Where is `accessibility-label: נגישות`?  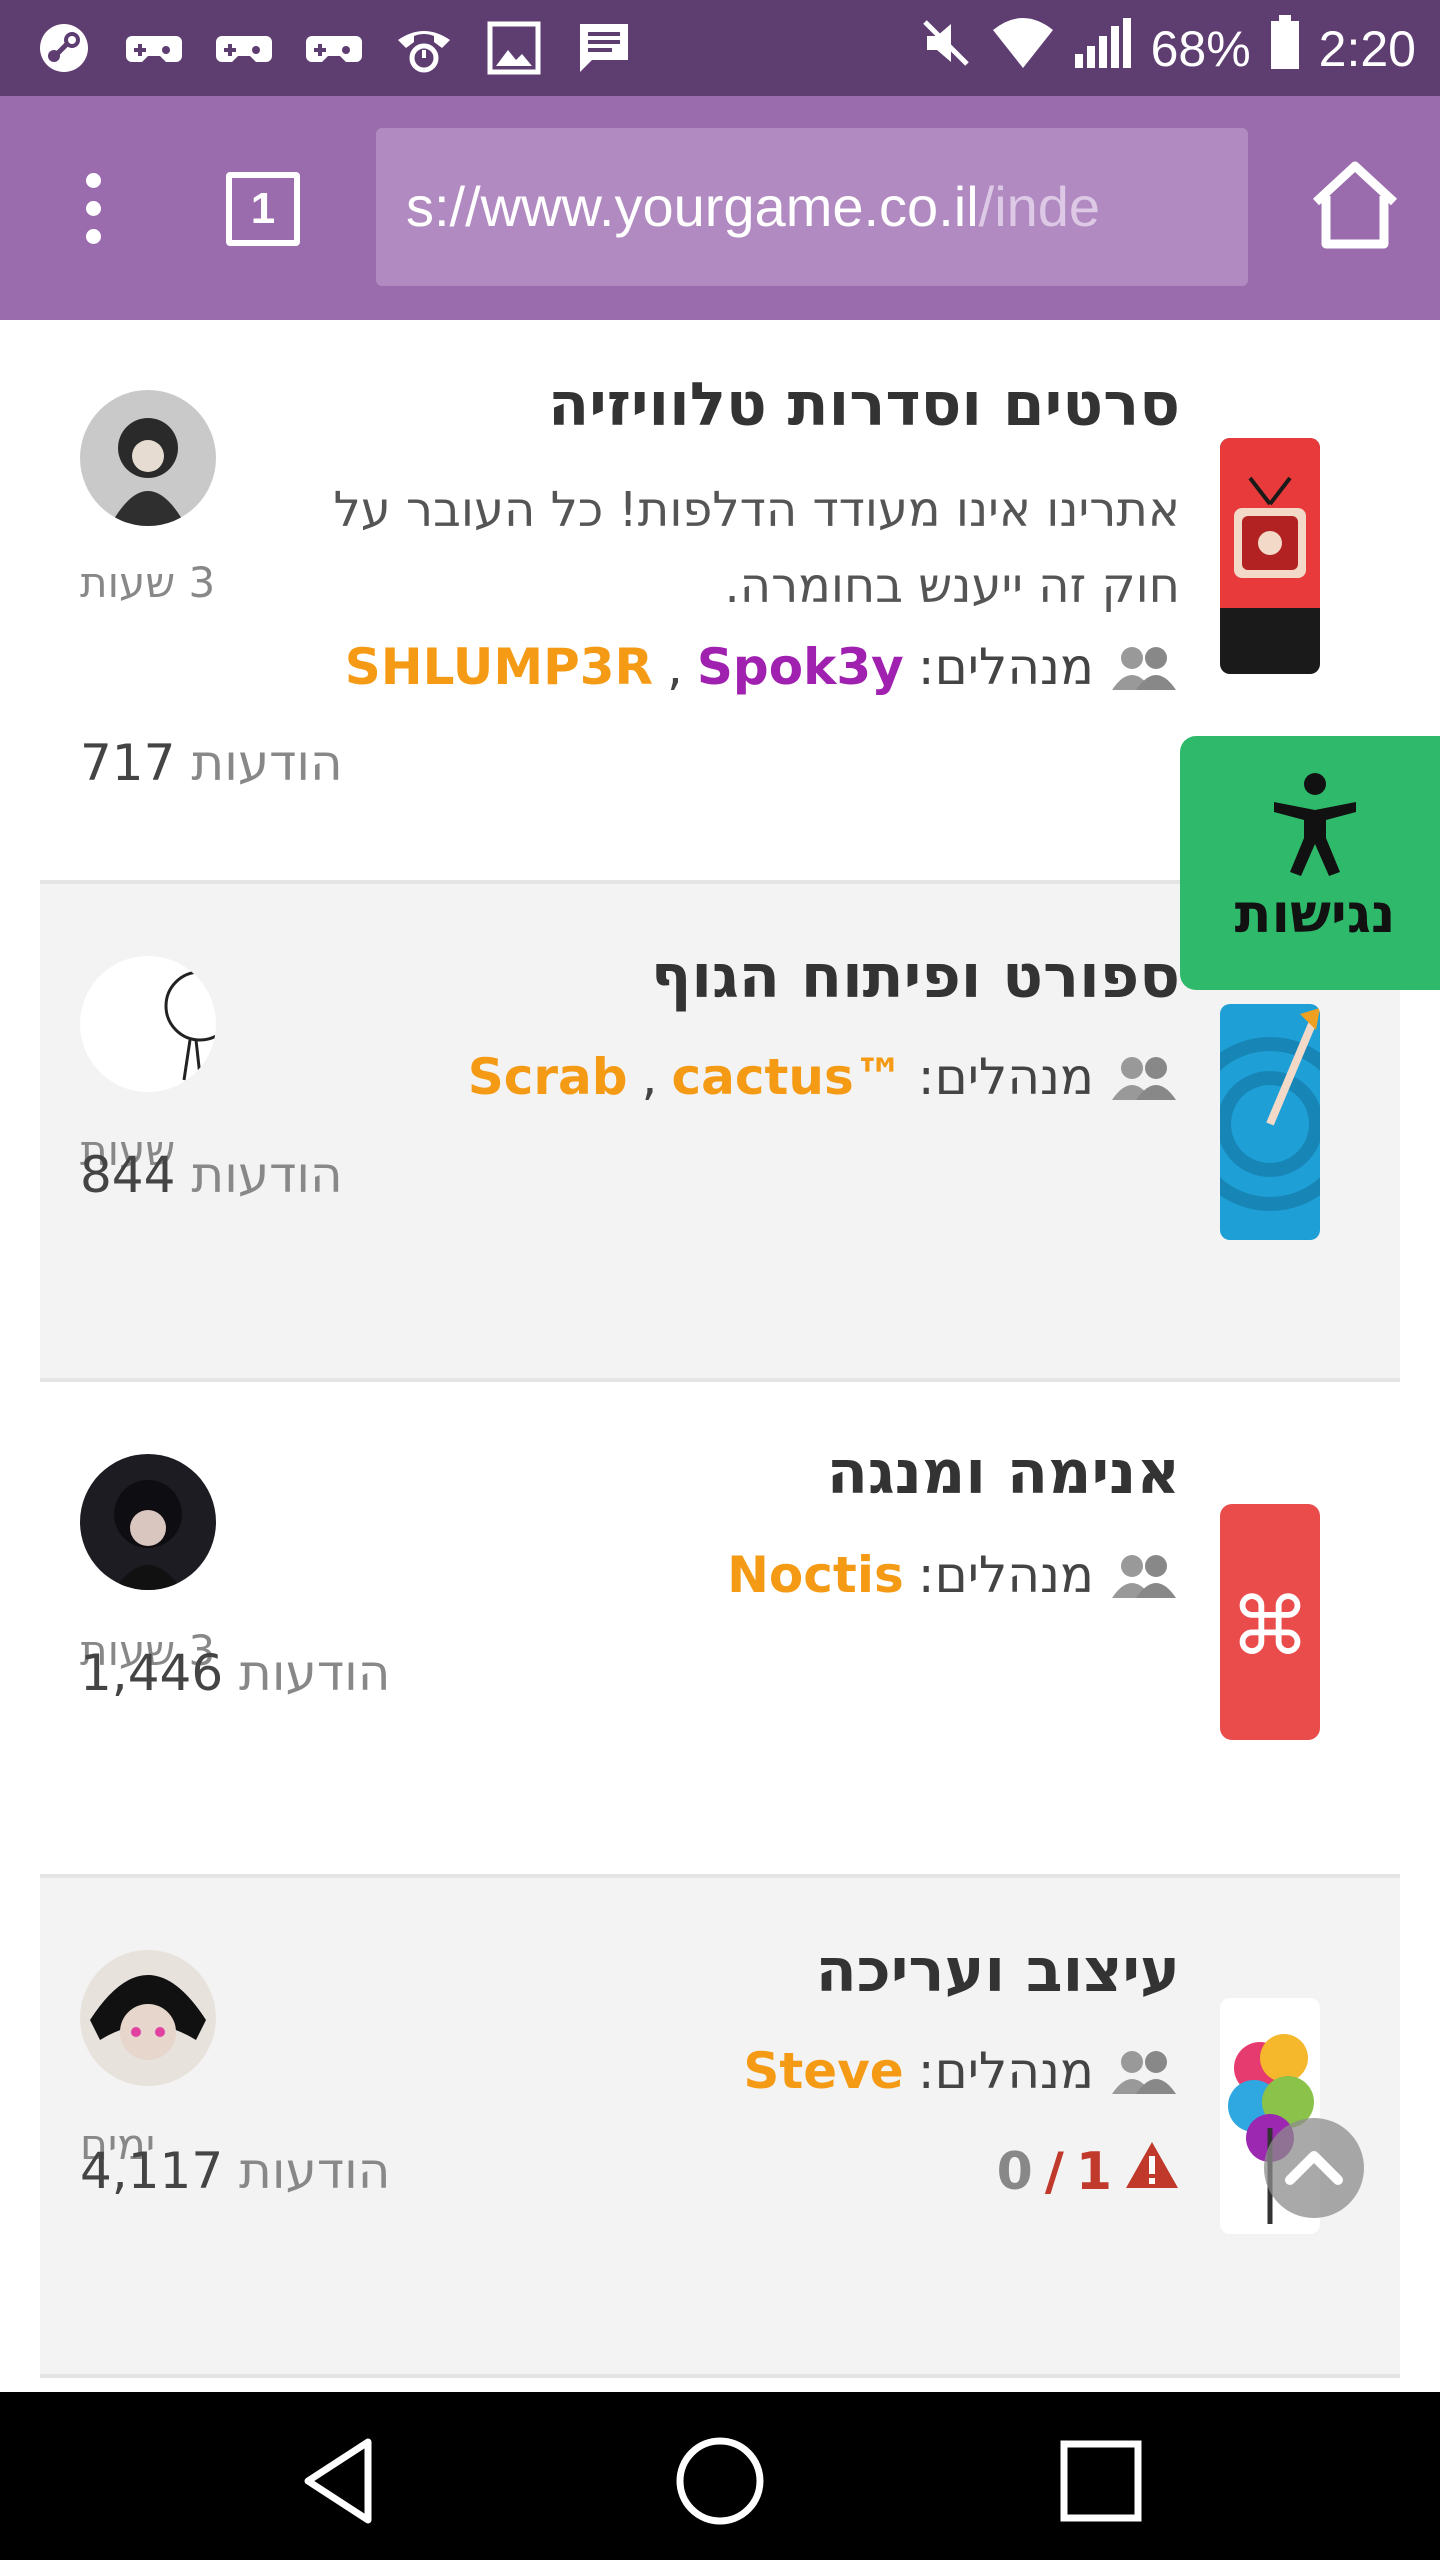 accessibility-label: נגישות is located at coordinates (1315, 913).